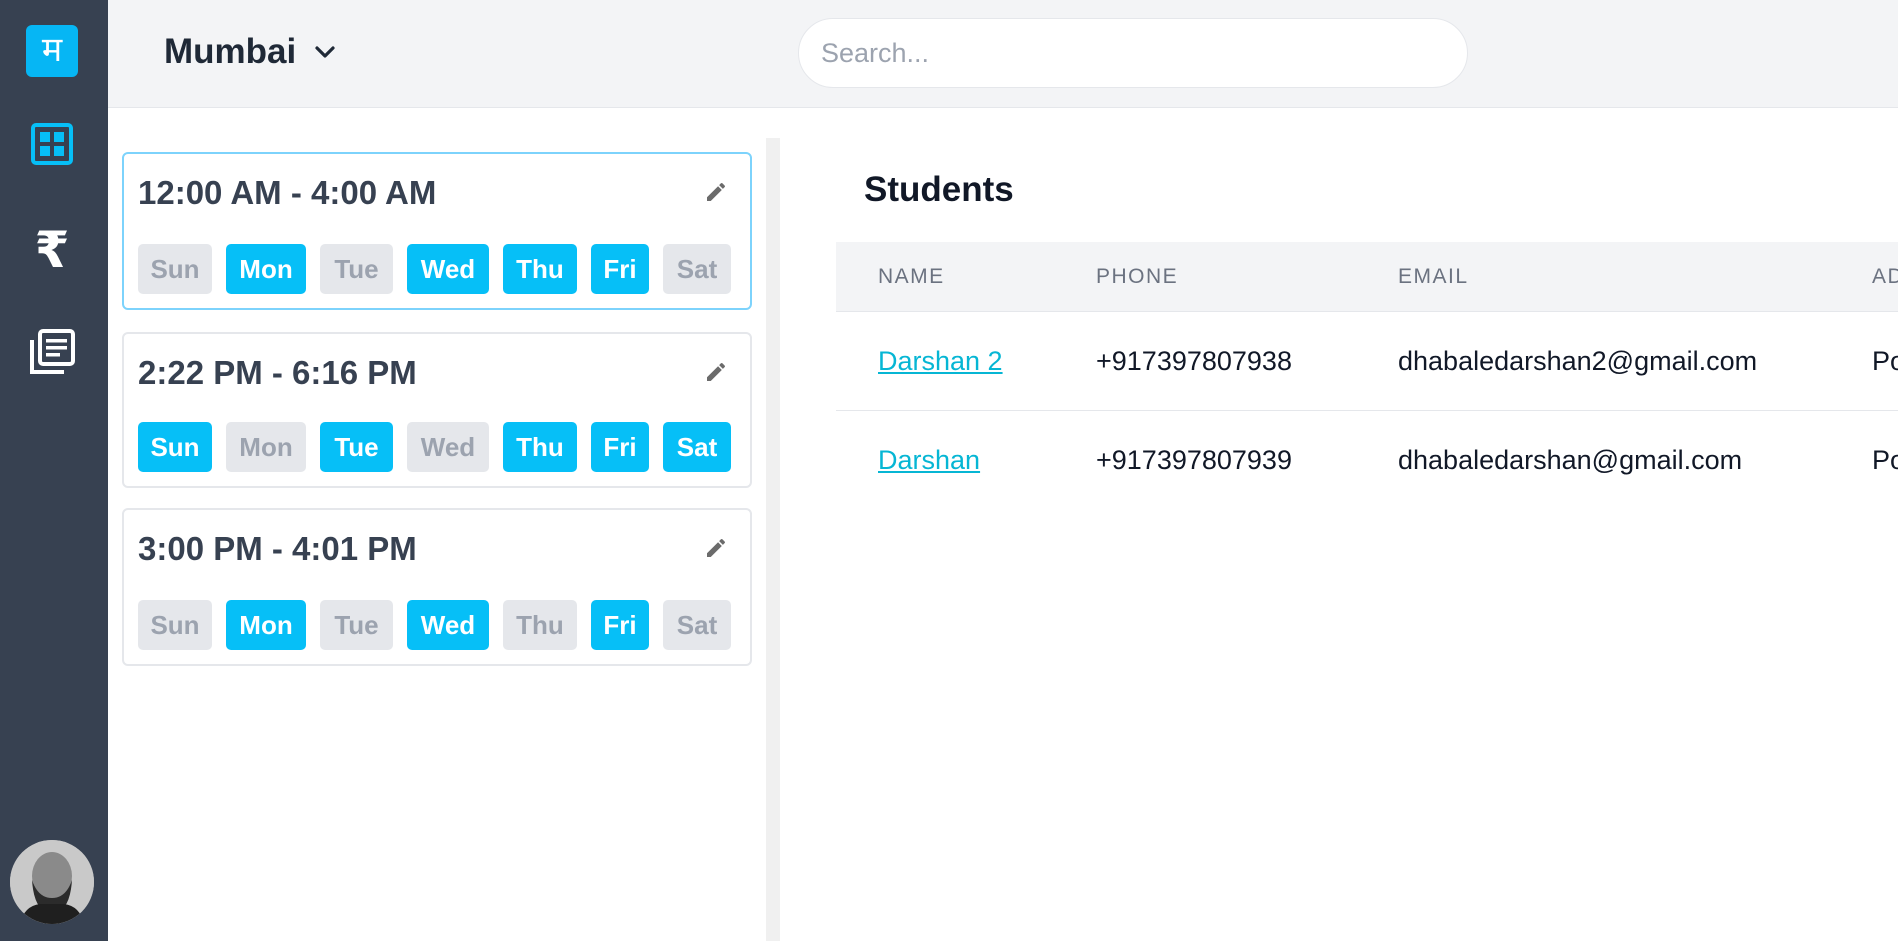  I want to click on student-phone: +917397807938, so click(1194, 361).